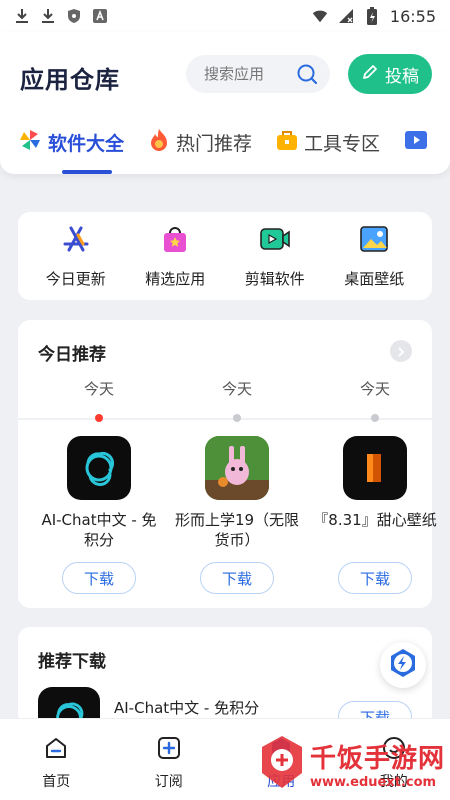 This screenshot has width=450, height=800. What do you see at coordinates (402, 76) in the screenshot?
I see `submit-label: 投稿` at bounding box center [402, 76].